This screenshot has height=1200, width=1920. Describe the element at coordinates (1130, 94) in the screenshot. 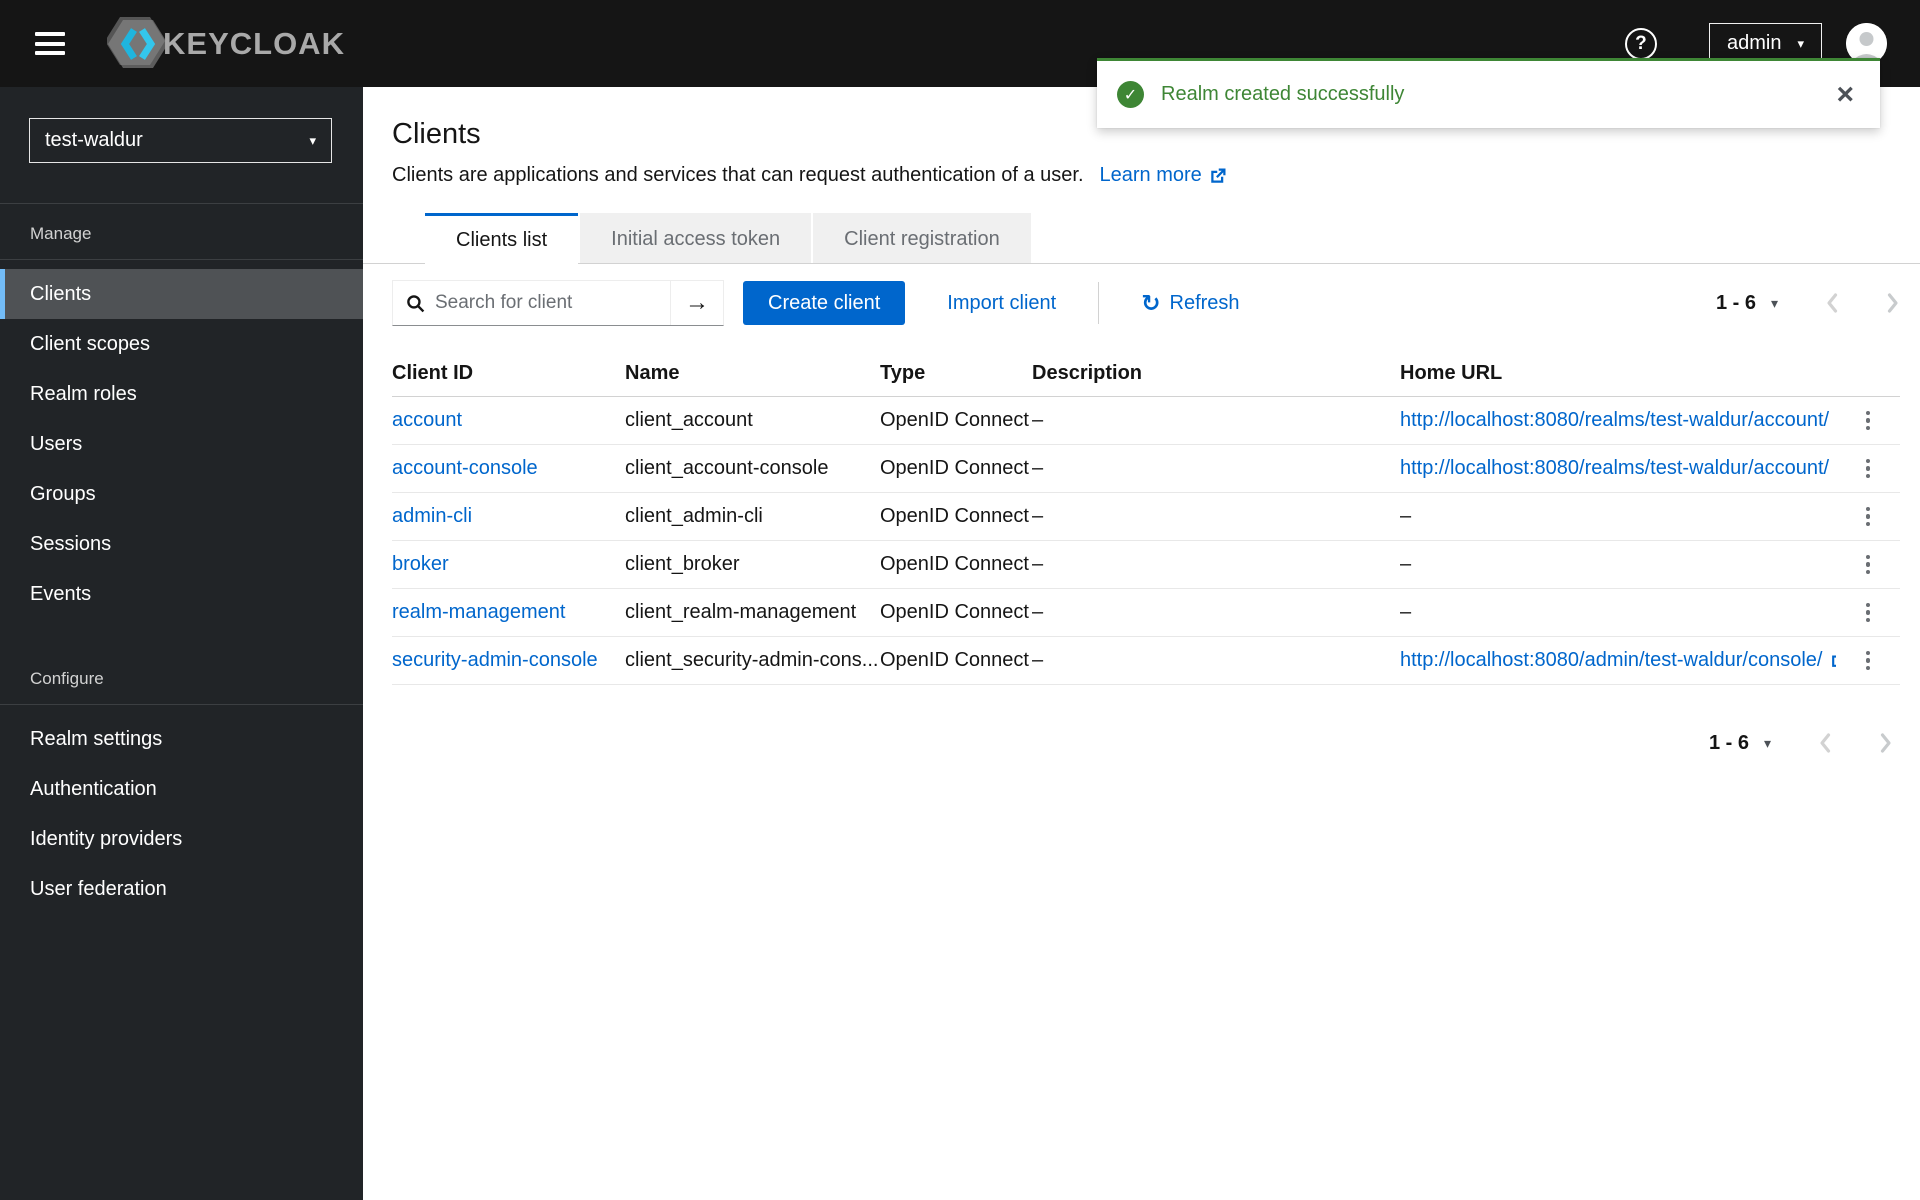

I see `success-check-icon: ✓` at that location.